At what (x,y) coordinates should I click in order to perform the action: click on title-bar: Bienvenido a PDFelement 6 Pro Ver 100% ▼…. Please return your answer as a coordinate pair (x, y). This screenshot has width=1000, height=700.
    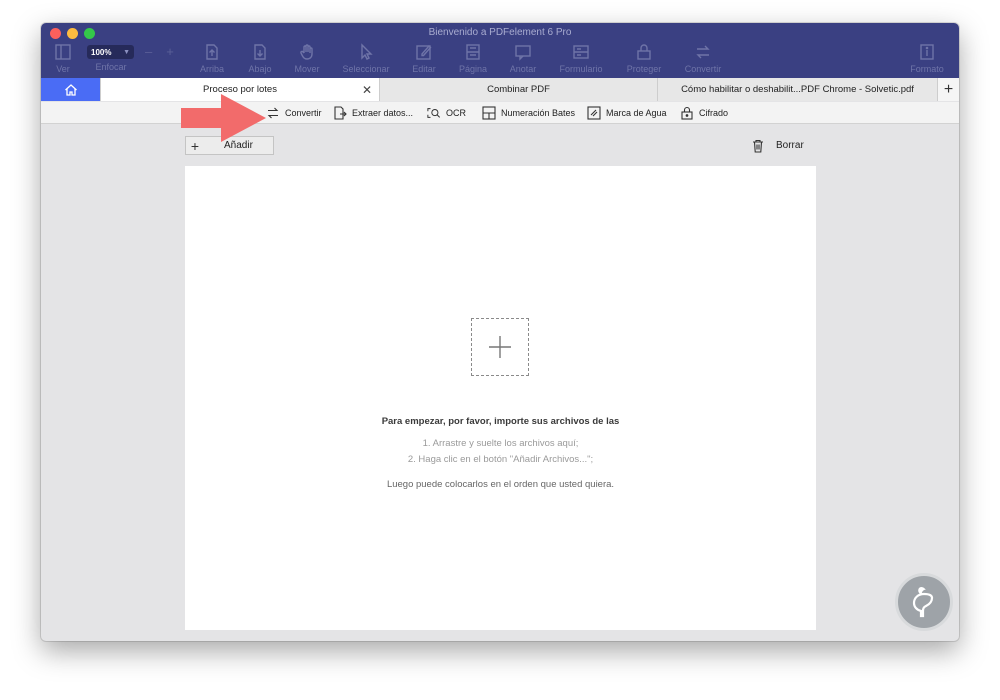
    Looking at the image, I should click on (500, 50).